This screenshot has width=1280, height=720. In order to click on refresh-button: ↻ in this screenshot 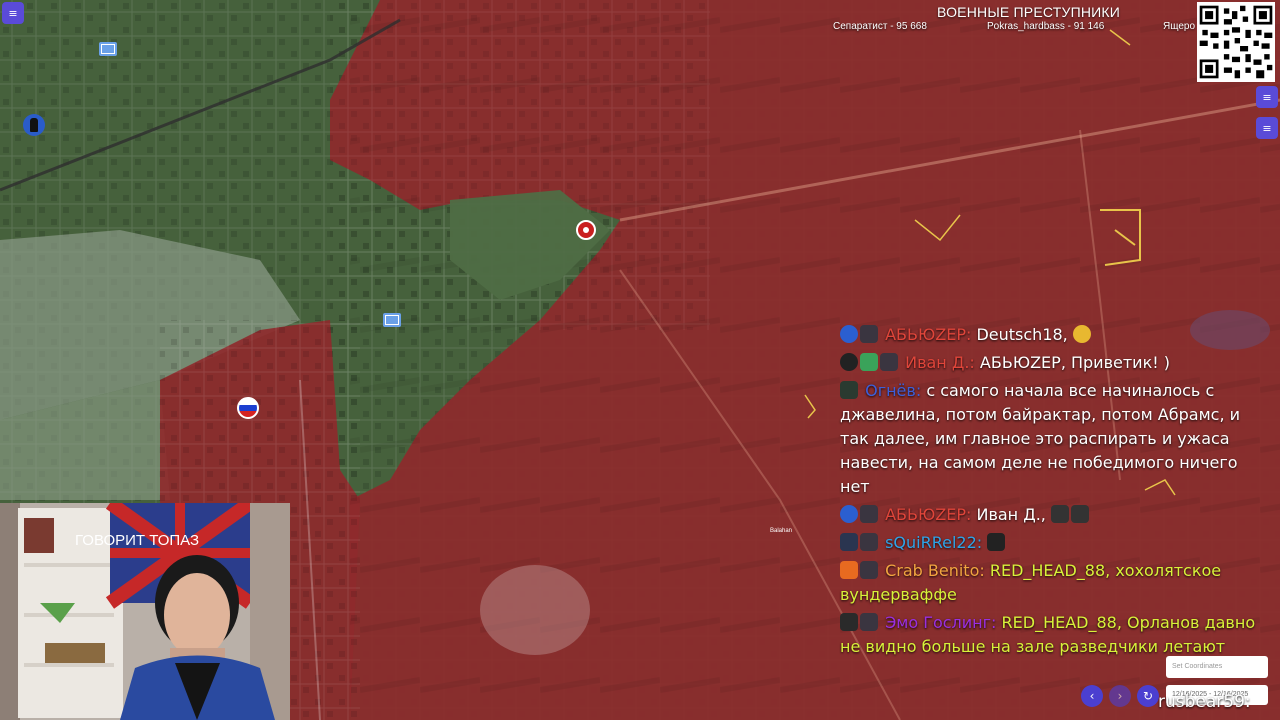, I will do `click(1148, 696)`.